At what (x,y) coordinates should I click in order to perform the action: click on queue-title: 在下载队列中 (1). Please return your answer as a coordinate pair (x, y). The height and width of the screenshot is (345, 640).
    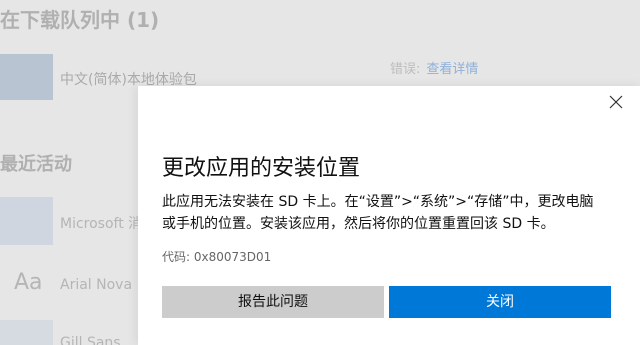
    Looking at the image, I should click on (80, 20).